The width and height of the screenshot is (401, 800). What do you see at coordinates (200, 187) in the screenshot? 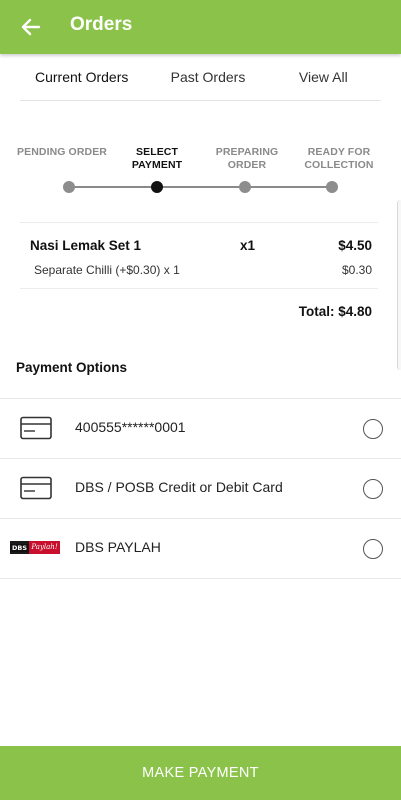
I see `step-connector-line` at bounding box center [200, 187].